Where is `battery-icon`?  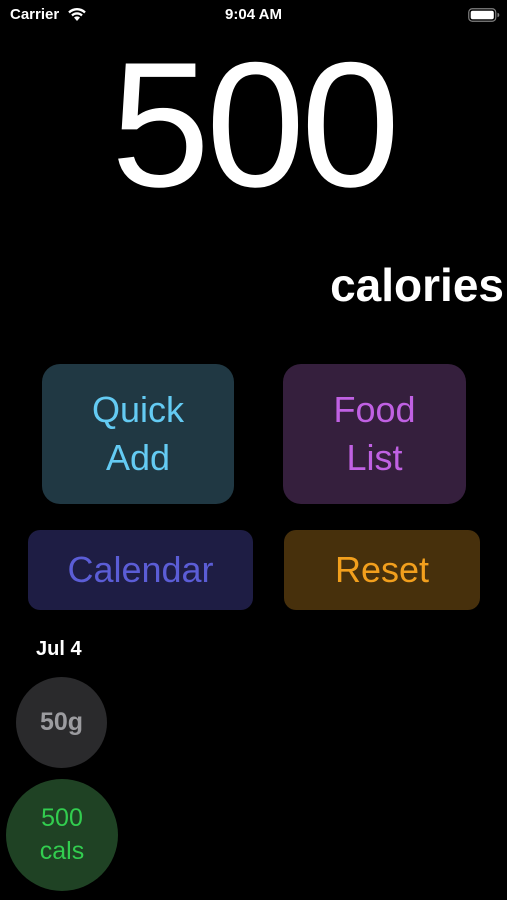
battery-icon is located at coordinates (484, 15).